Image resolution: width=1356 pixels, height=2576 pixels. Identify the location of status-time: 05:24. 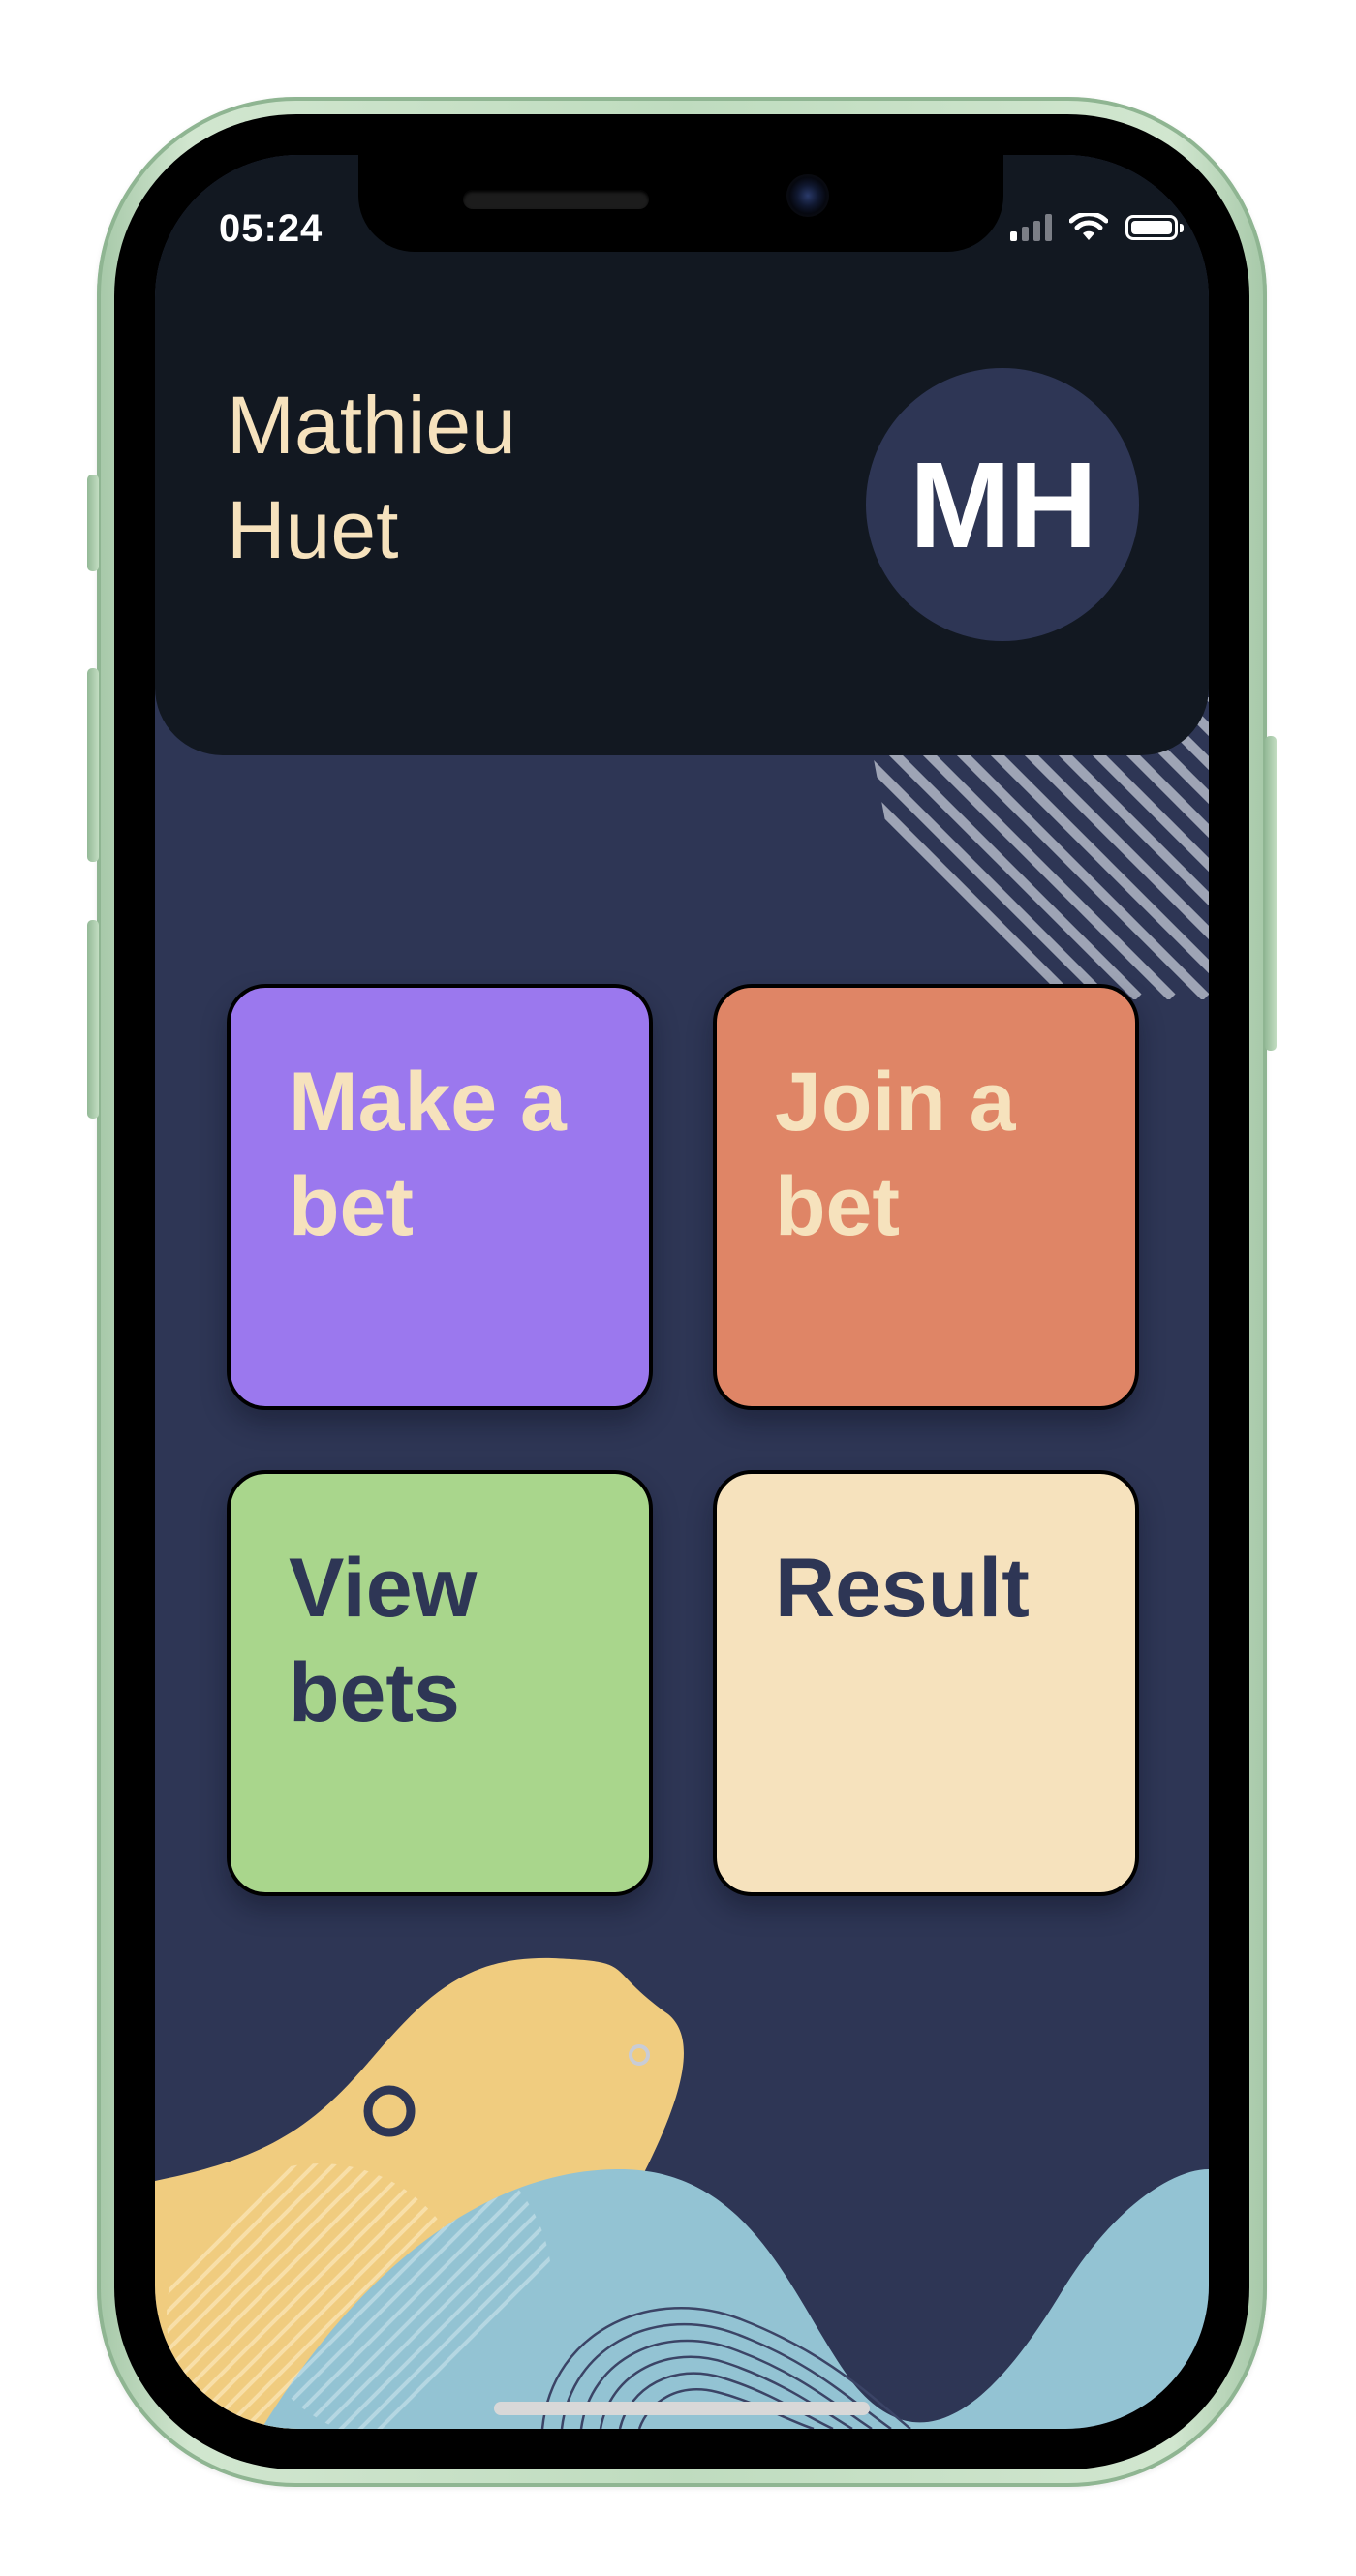
(271, 228).